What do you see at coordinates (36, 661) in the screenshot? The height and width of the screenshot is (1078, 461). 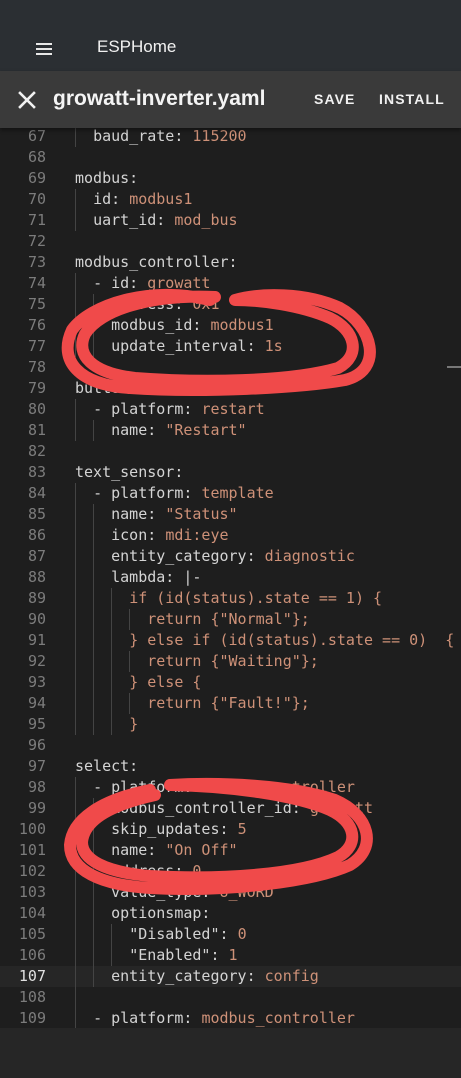 I see `line-number: 92` at bounding box center [36, 661].